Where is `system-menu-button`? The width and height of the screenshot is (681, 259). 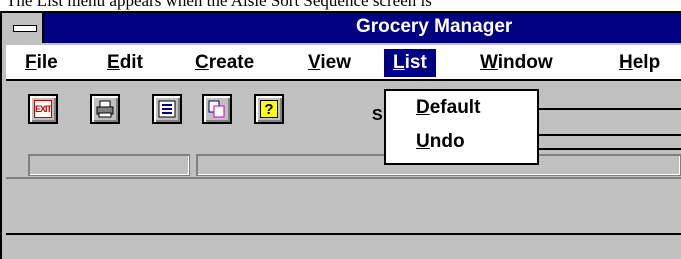
system-menu-button is located at coordinates (25, 28).